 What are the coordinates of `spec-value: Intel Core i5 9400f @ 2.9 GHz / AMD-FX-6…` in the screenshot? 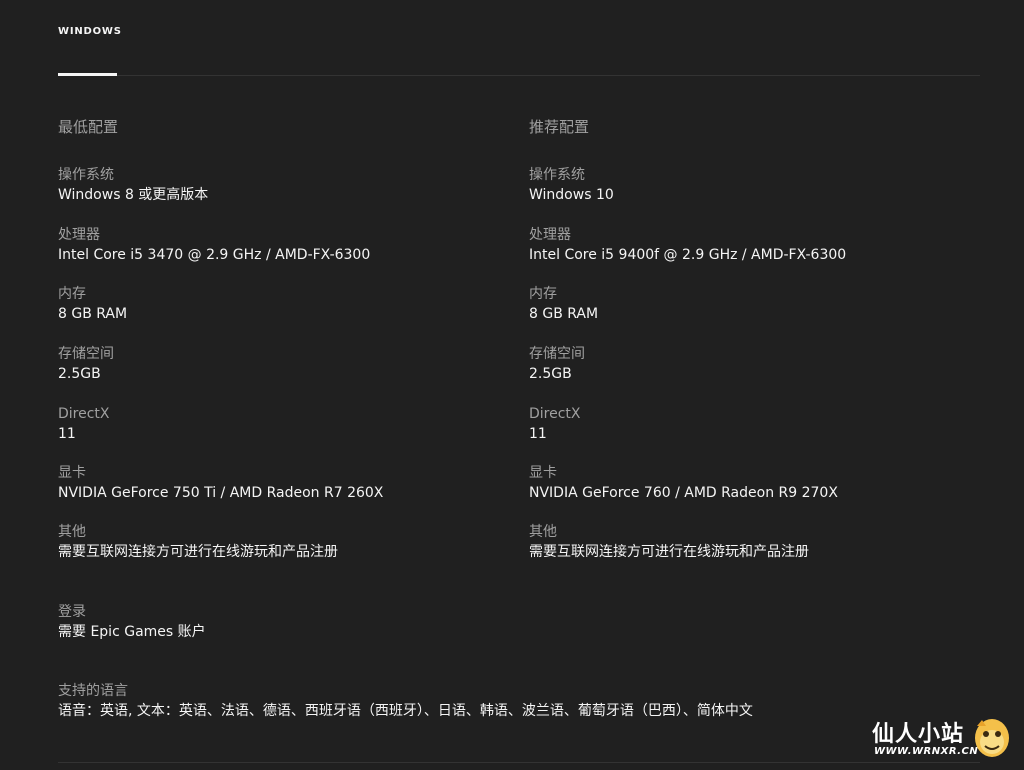 It's located at (688, 255).